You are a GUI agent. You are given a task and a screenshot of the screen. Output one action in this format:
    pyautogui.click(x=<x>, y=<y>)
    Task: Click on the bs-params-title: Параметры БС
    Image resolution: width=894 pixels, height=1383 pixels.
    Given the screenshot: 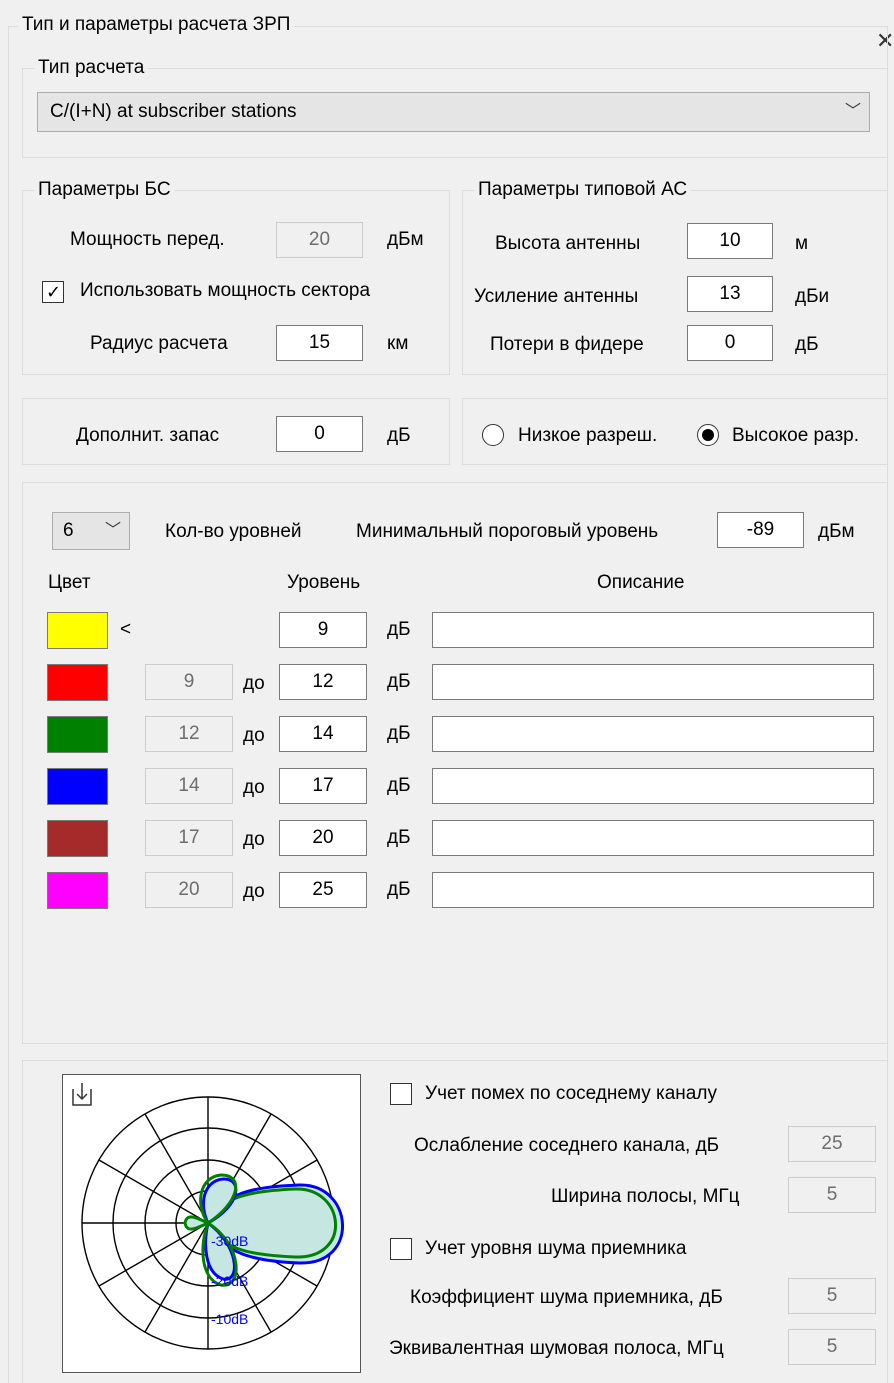 What is the action you would take?
    pyautogui.click(x=104, y=190)
    